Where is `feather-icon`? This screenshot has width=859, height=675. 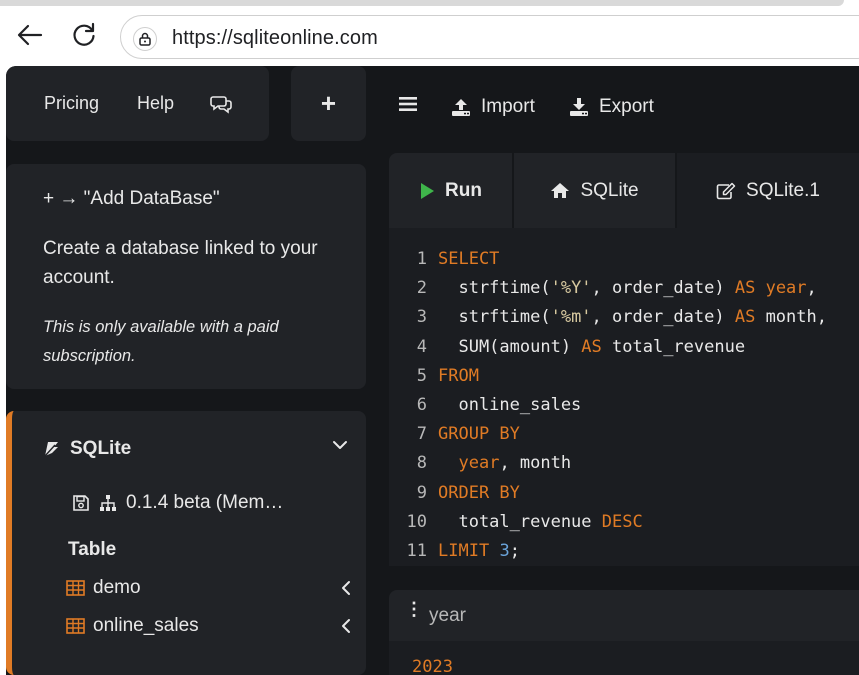
feather-icon is located at coordinates (51, 449).